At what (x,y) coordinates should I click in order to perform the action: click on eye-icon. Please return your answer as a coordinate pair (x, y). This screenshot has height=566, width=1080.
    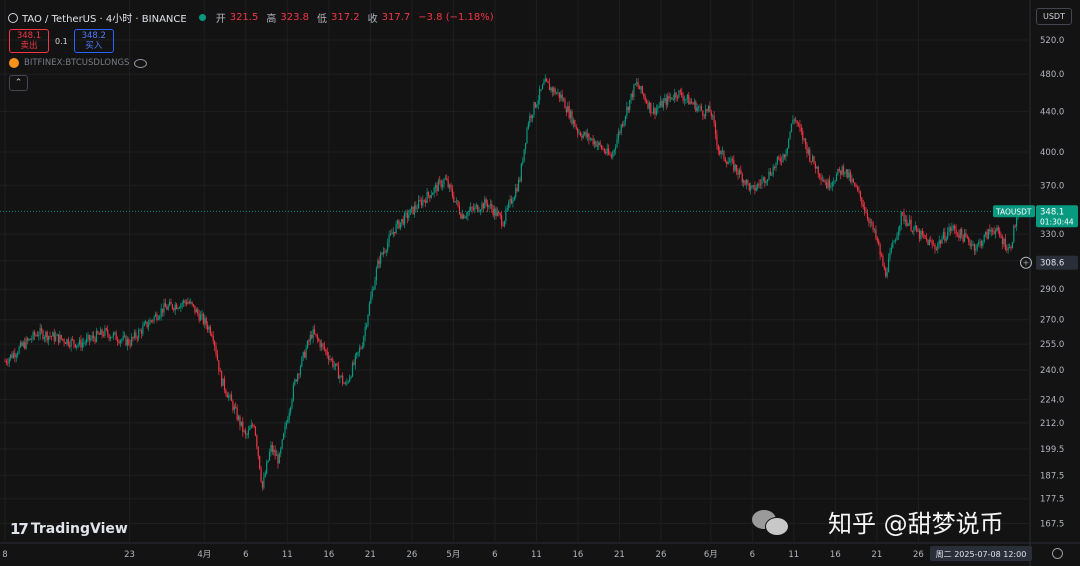
    Looking at the image, I should click on (141, 63).